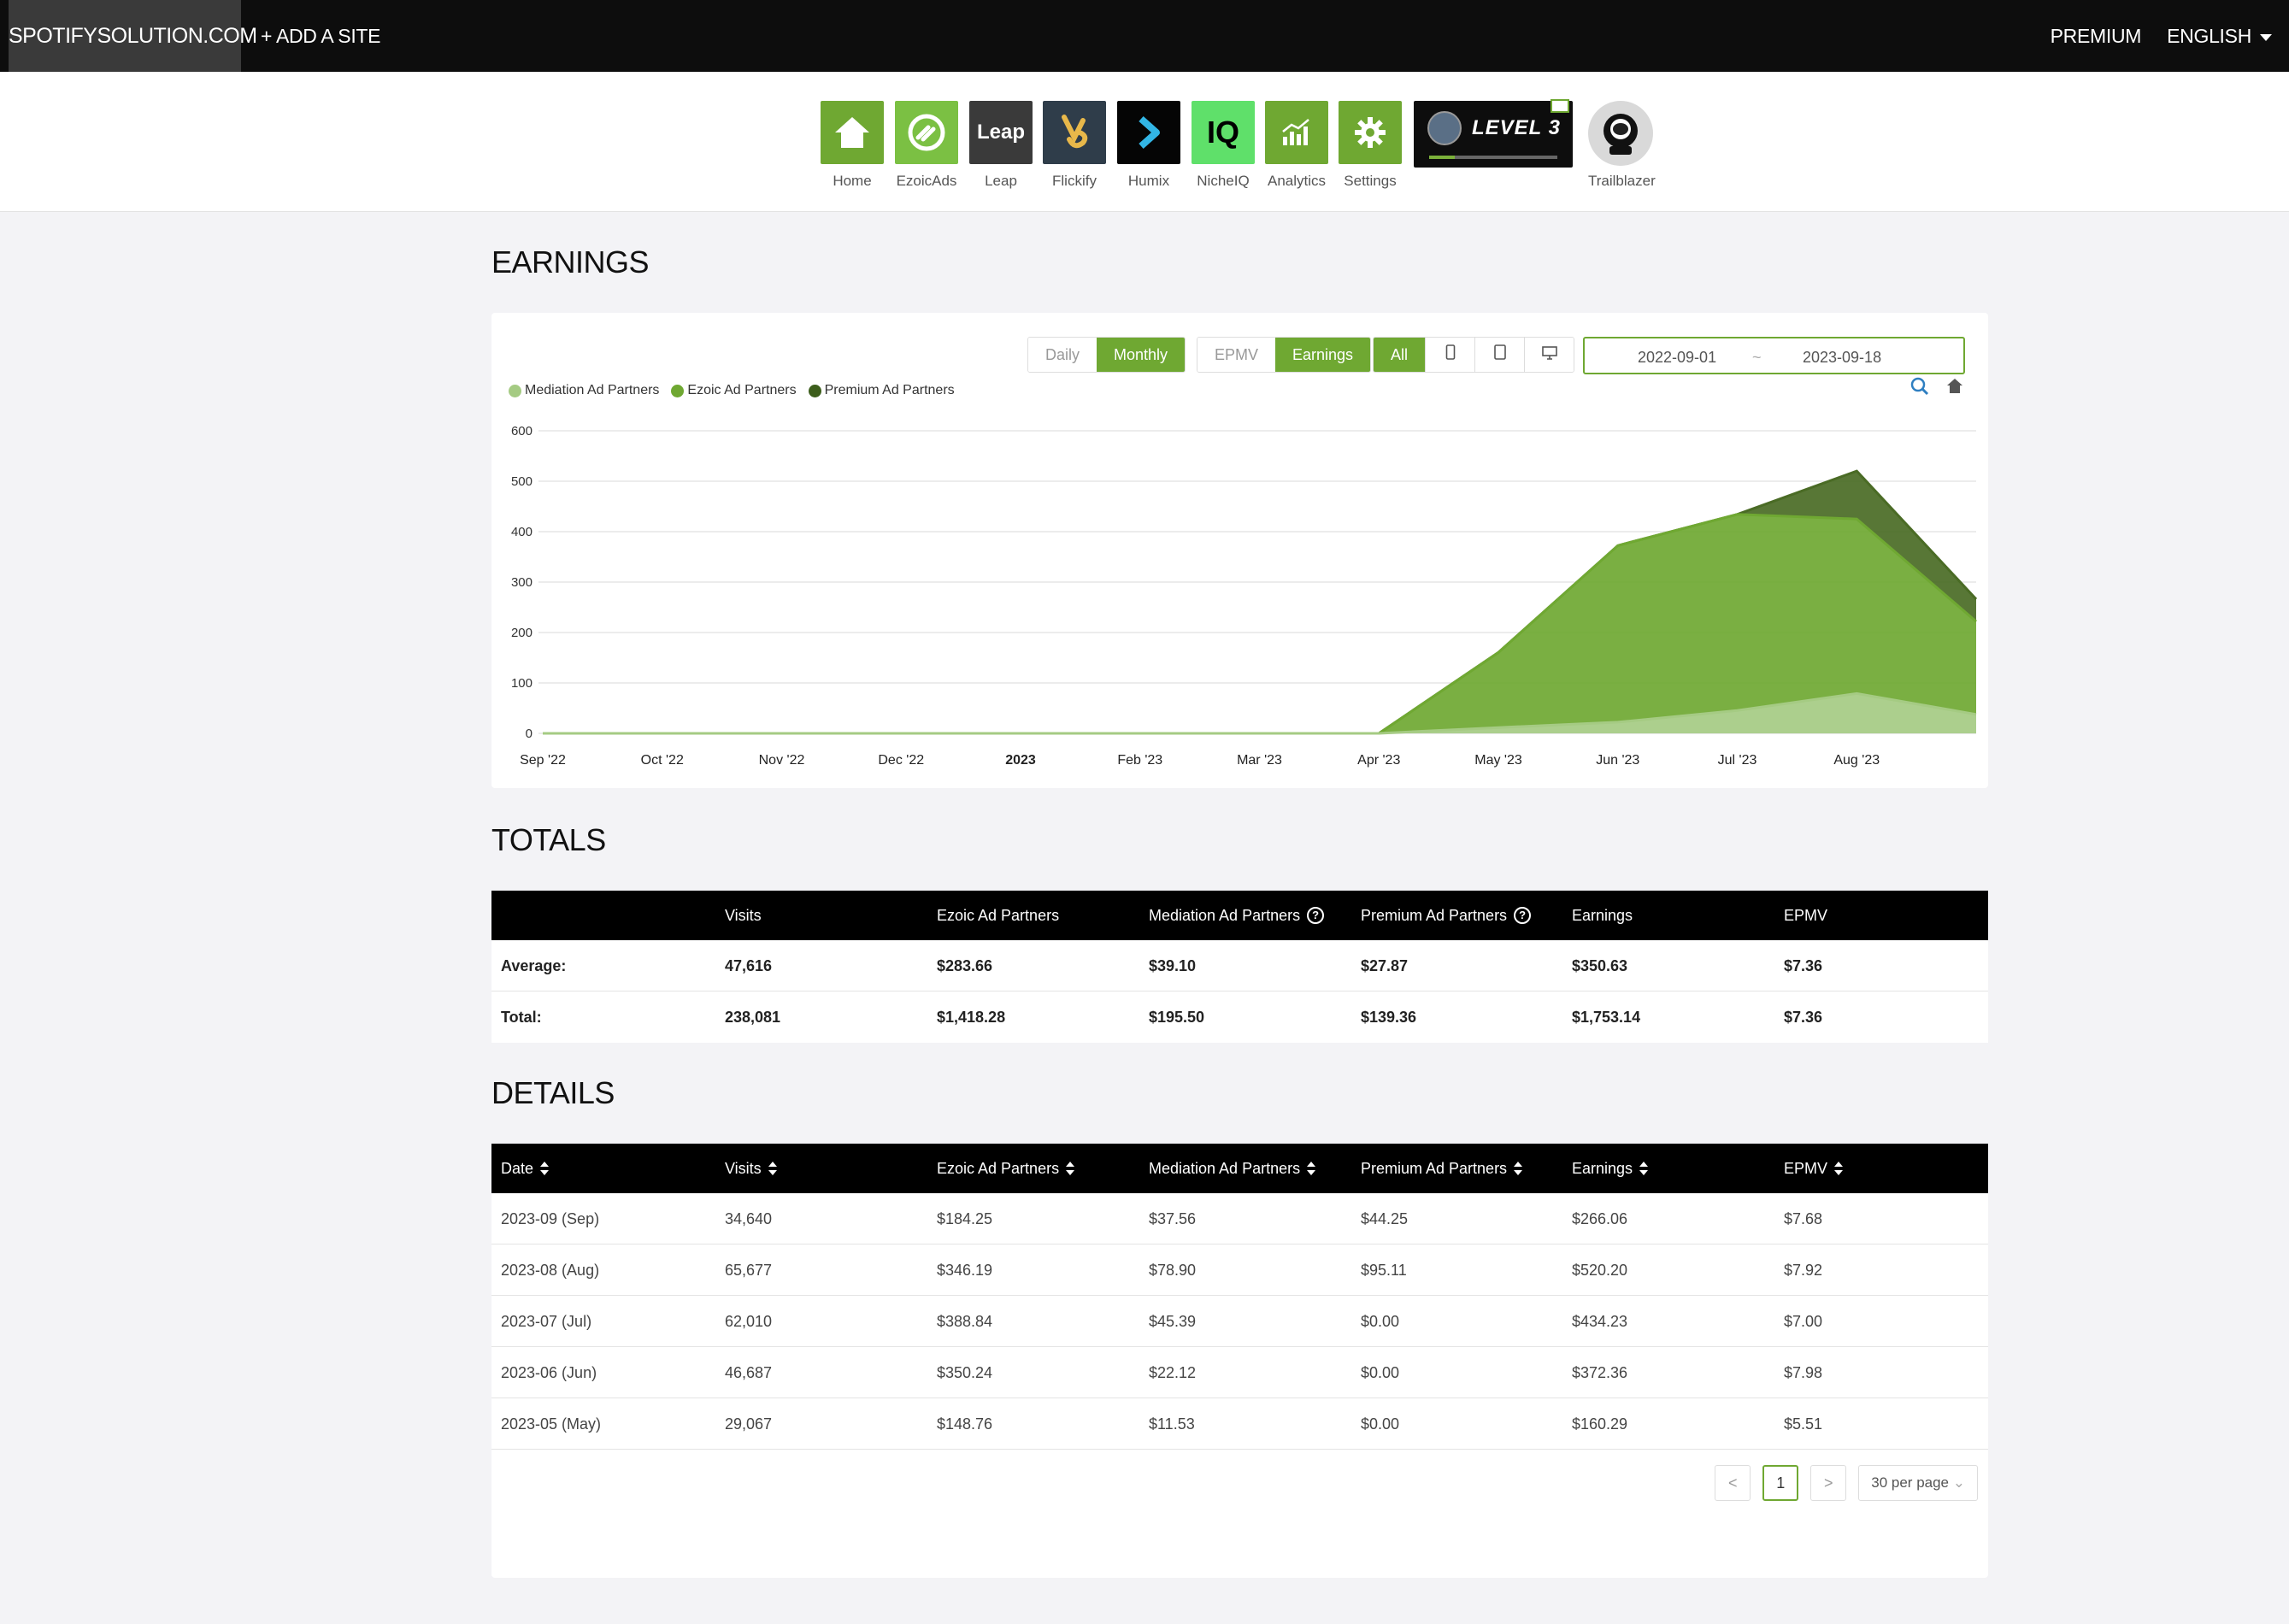  Describe the element at coordinates (522, 683) in the screenshot. I see `y-tick-label: 100` at that location.